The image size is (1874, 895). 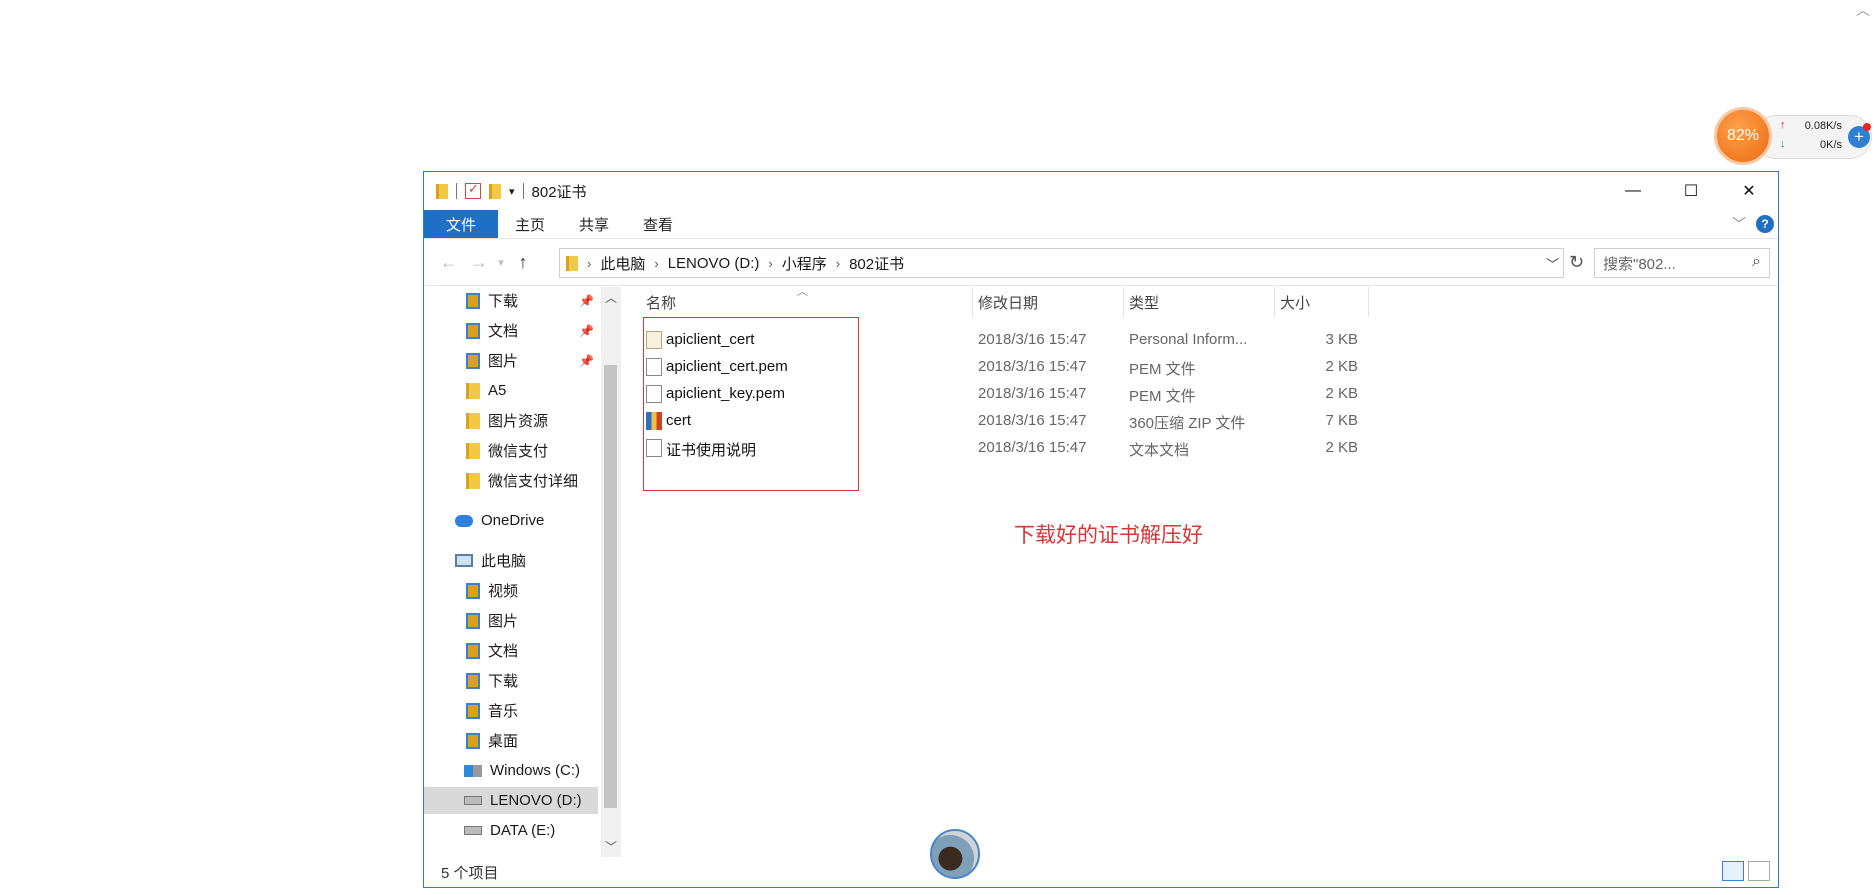 I want to click on sidebar-item-lenovo-d: LENOVO (D:), so click(x=511, y=800).